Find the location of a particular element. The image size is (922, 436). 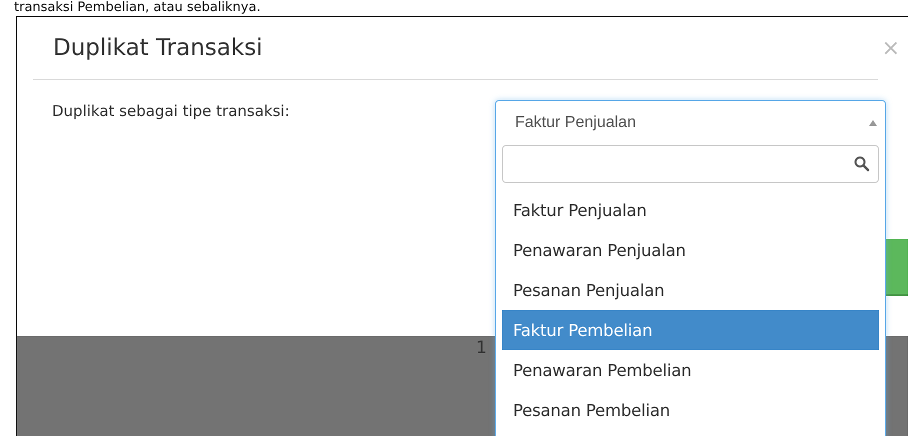

search-field is located at coordinates (690, 164).